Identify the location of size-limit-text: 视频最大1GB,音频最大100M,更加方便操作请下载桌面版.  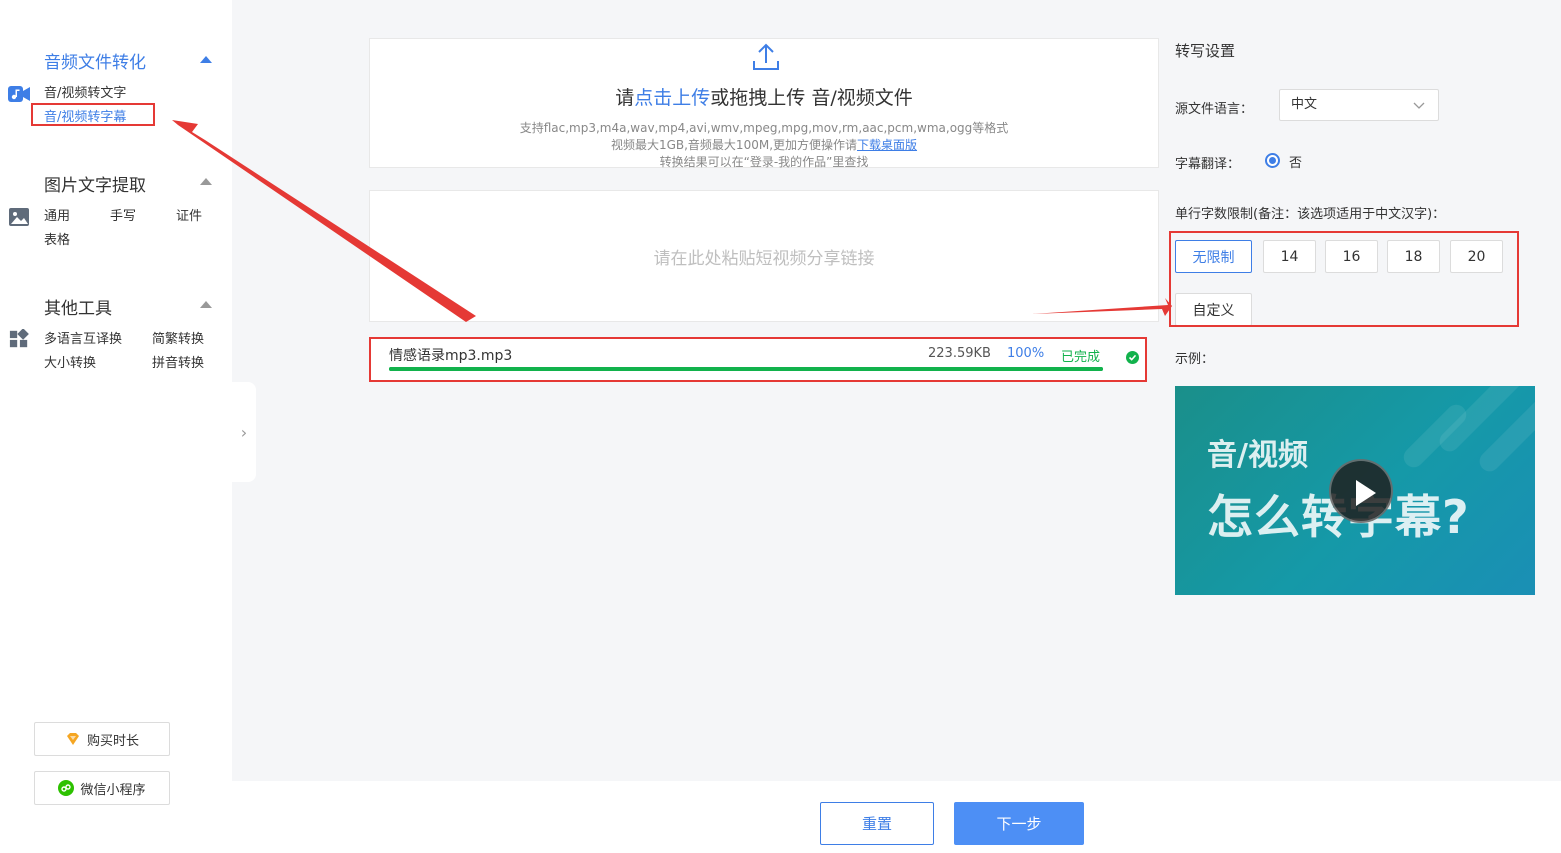
(764, 144).